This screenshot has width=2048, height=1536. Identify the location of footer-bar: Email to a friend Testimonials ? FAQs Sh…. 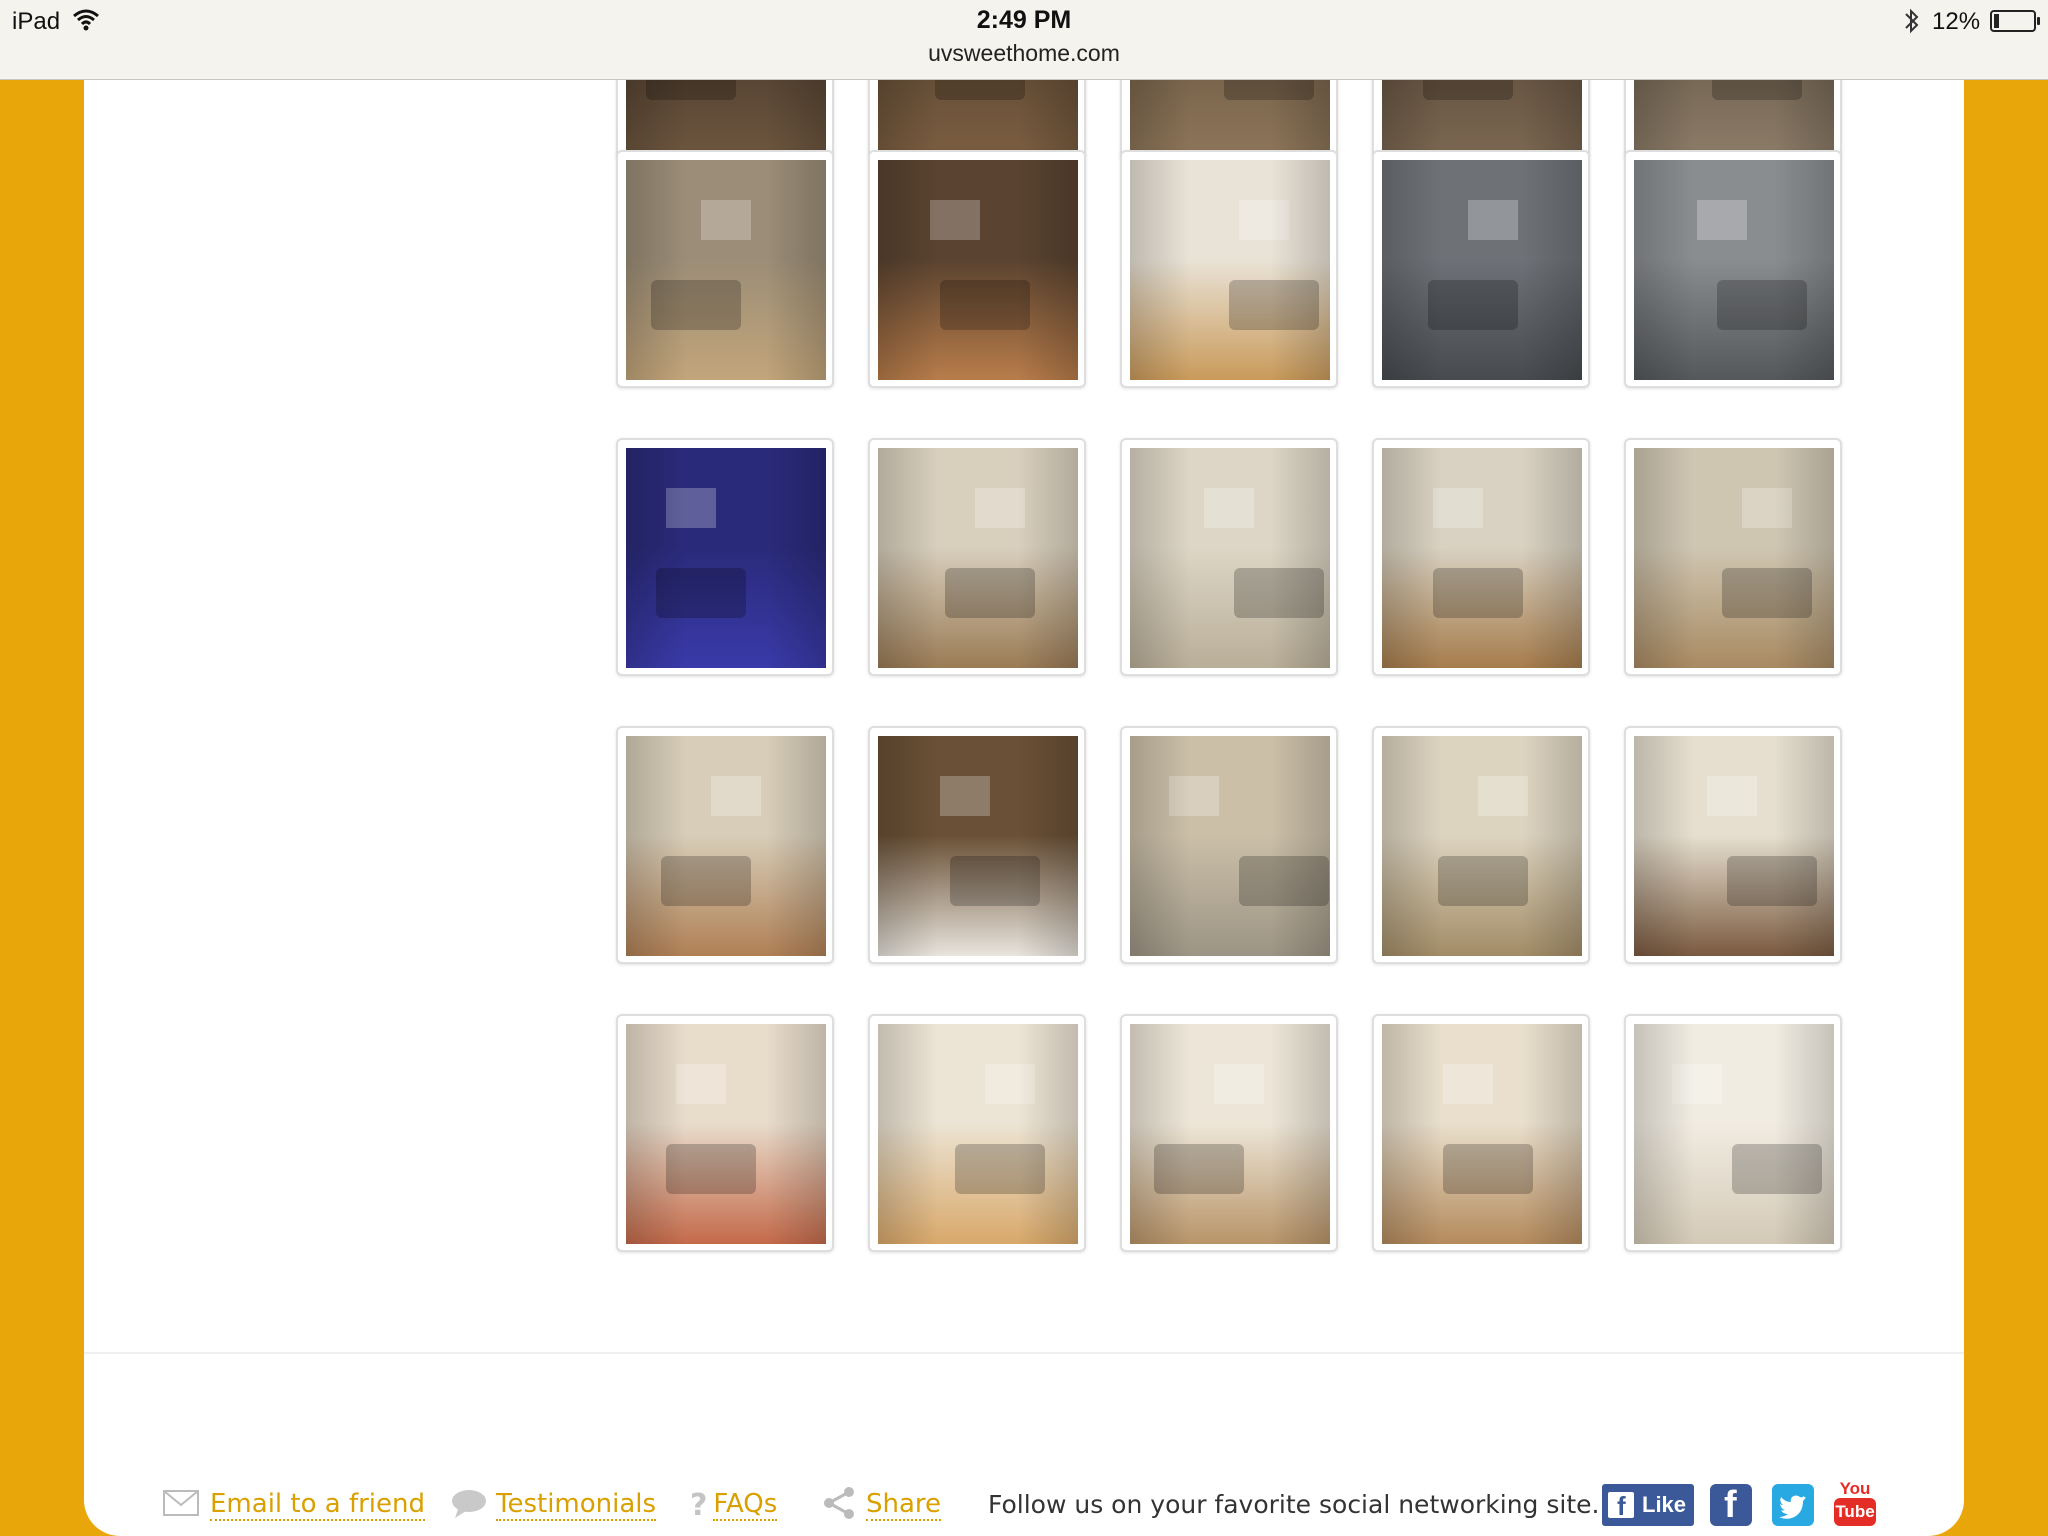
(1024, 1508).